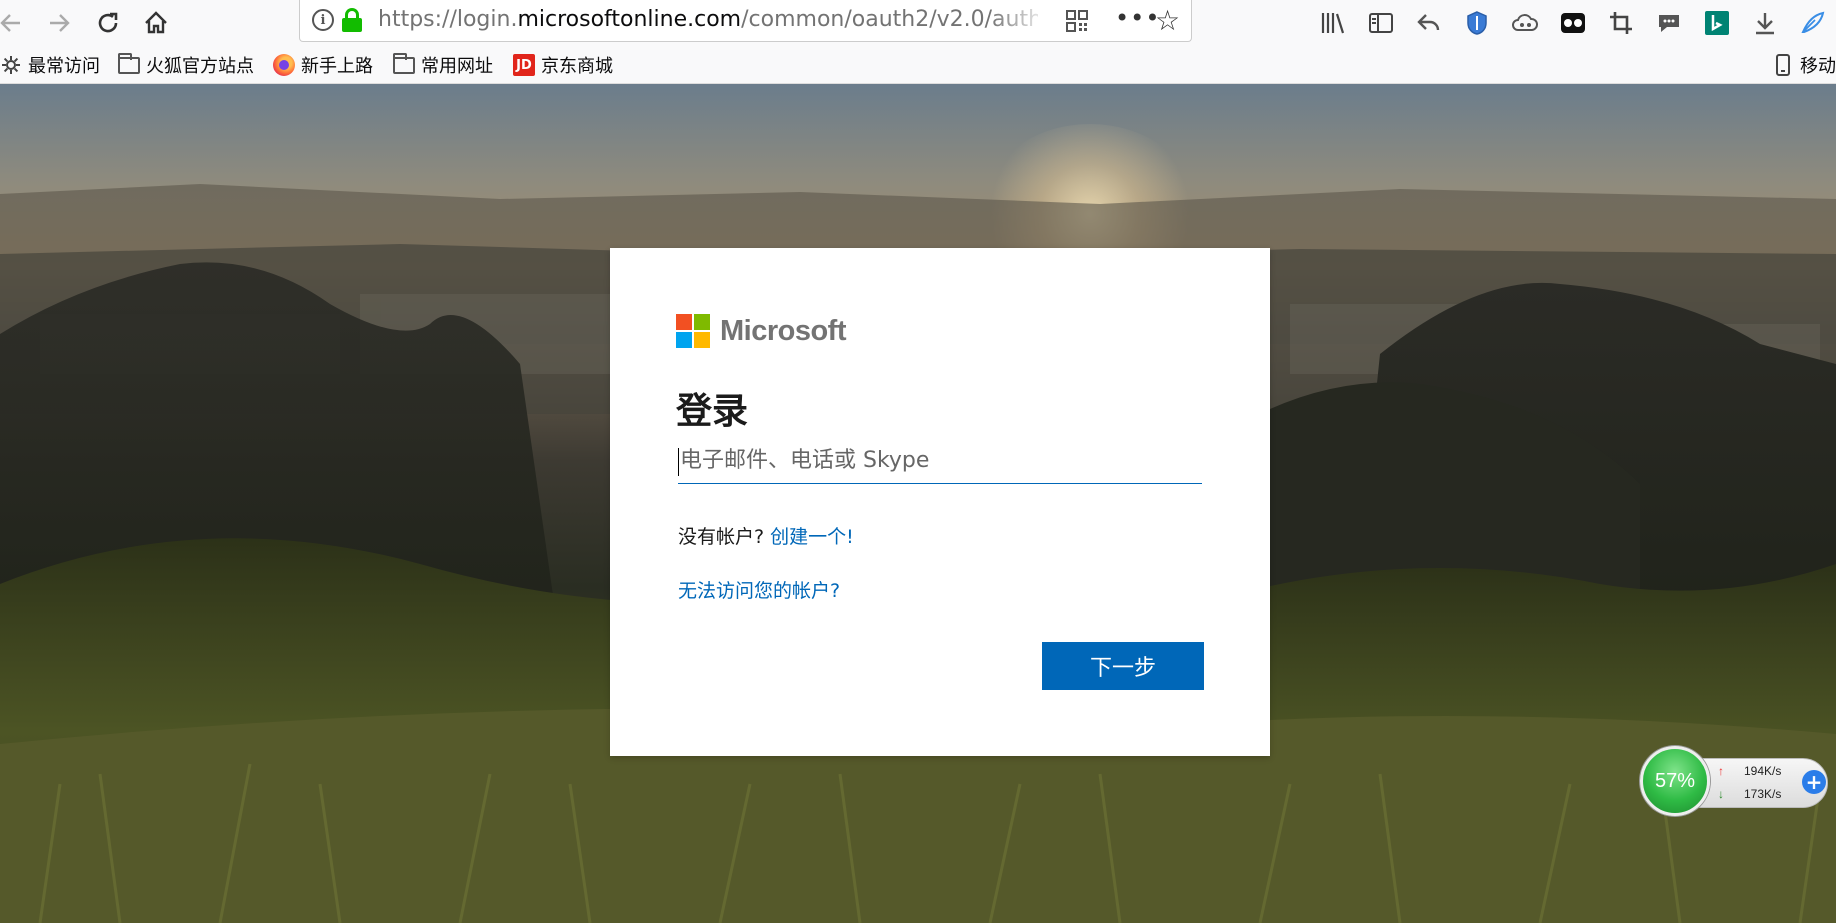  What do you see at coordinates (1333, 23) in the screenshot?
I see `library-icon` at bounding box center [1333, 23].